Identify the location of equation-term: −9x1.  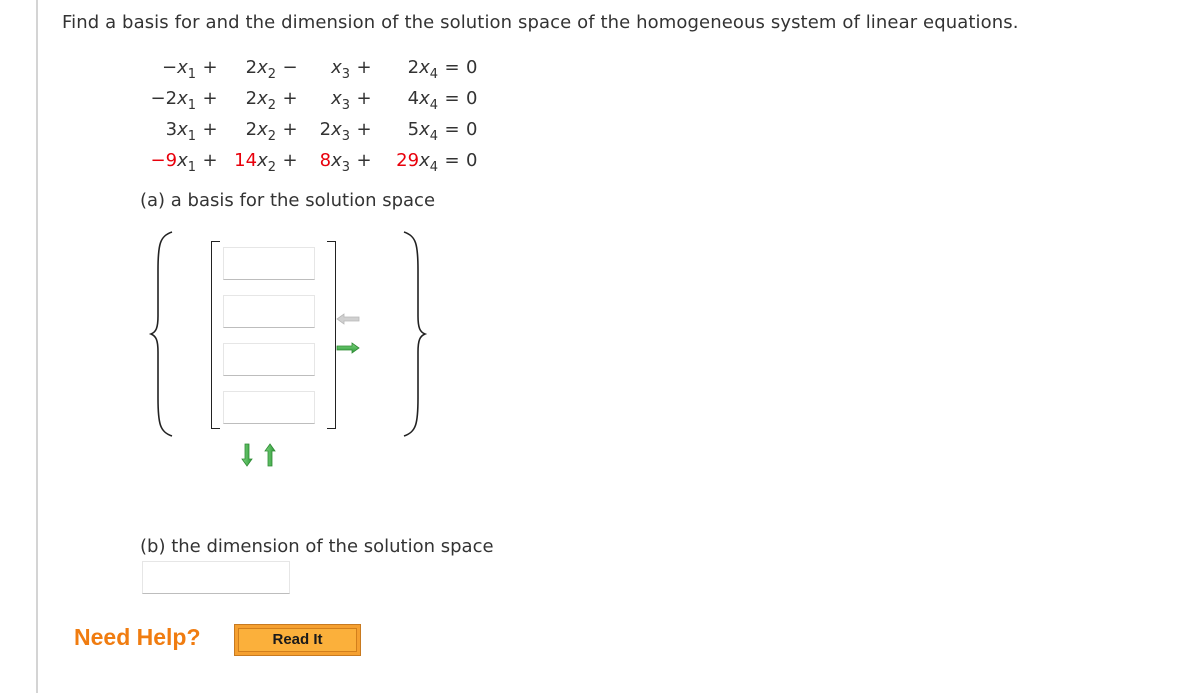
(168, 160).